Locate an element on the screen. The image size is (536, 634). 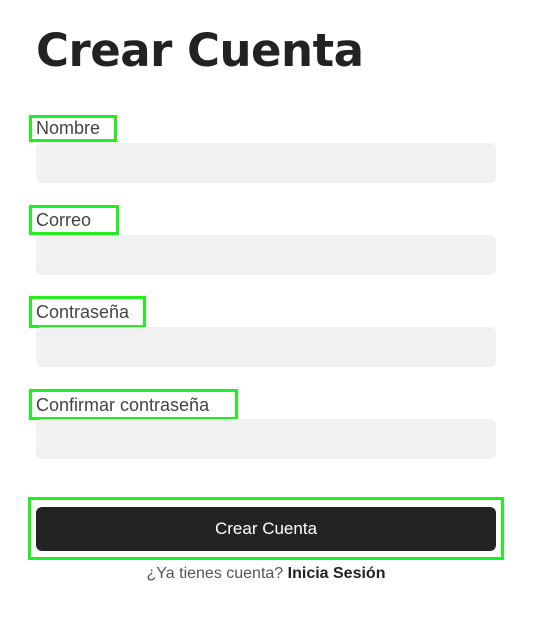
page-title: Crear Cuenta is located at coordinates (200, 50).